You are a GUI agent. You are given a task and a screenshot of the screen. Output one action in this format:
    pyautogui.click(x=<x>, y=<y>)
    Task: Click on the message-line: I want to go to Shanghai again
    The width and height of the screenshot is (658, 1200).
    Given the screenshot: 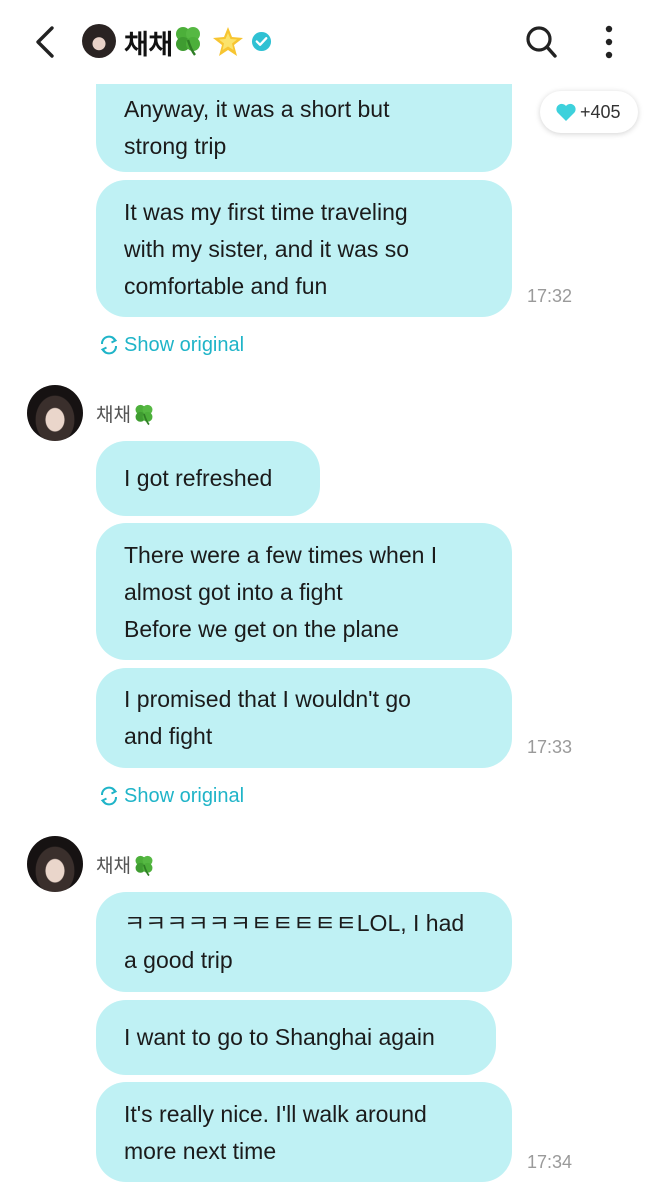 What is the action you would take?
    pyautogui.click(x=279, y=1037)
    